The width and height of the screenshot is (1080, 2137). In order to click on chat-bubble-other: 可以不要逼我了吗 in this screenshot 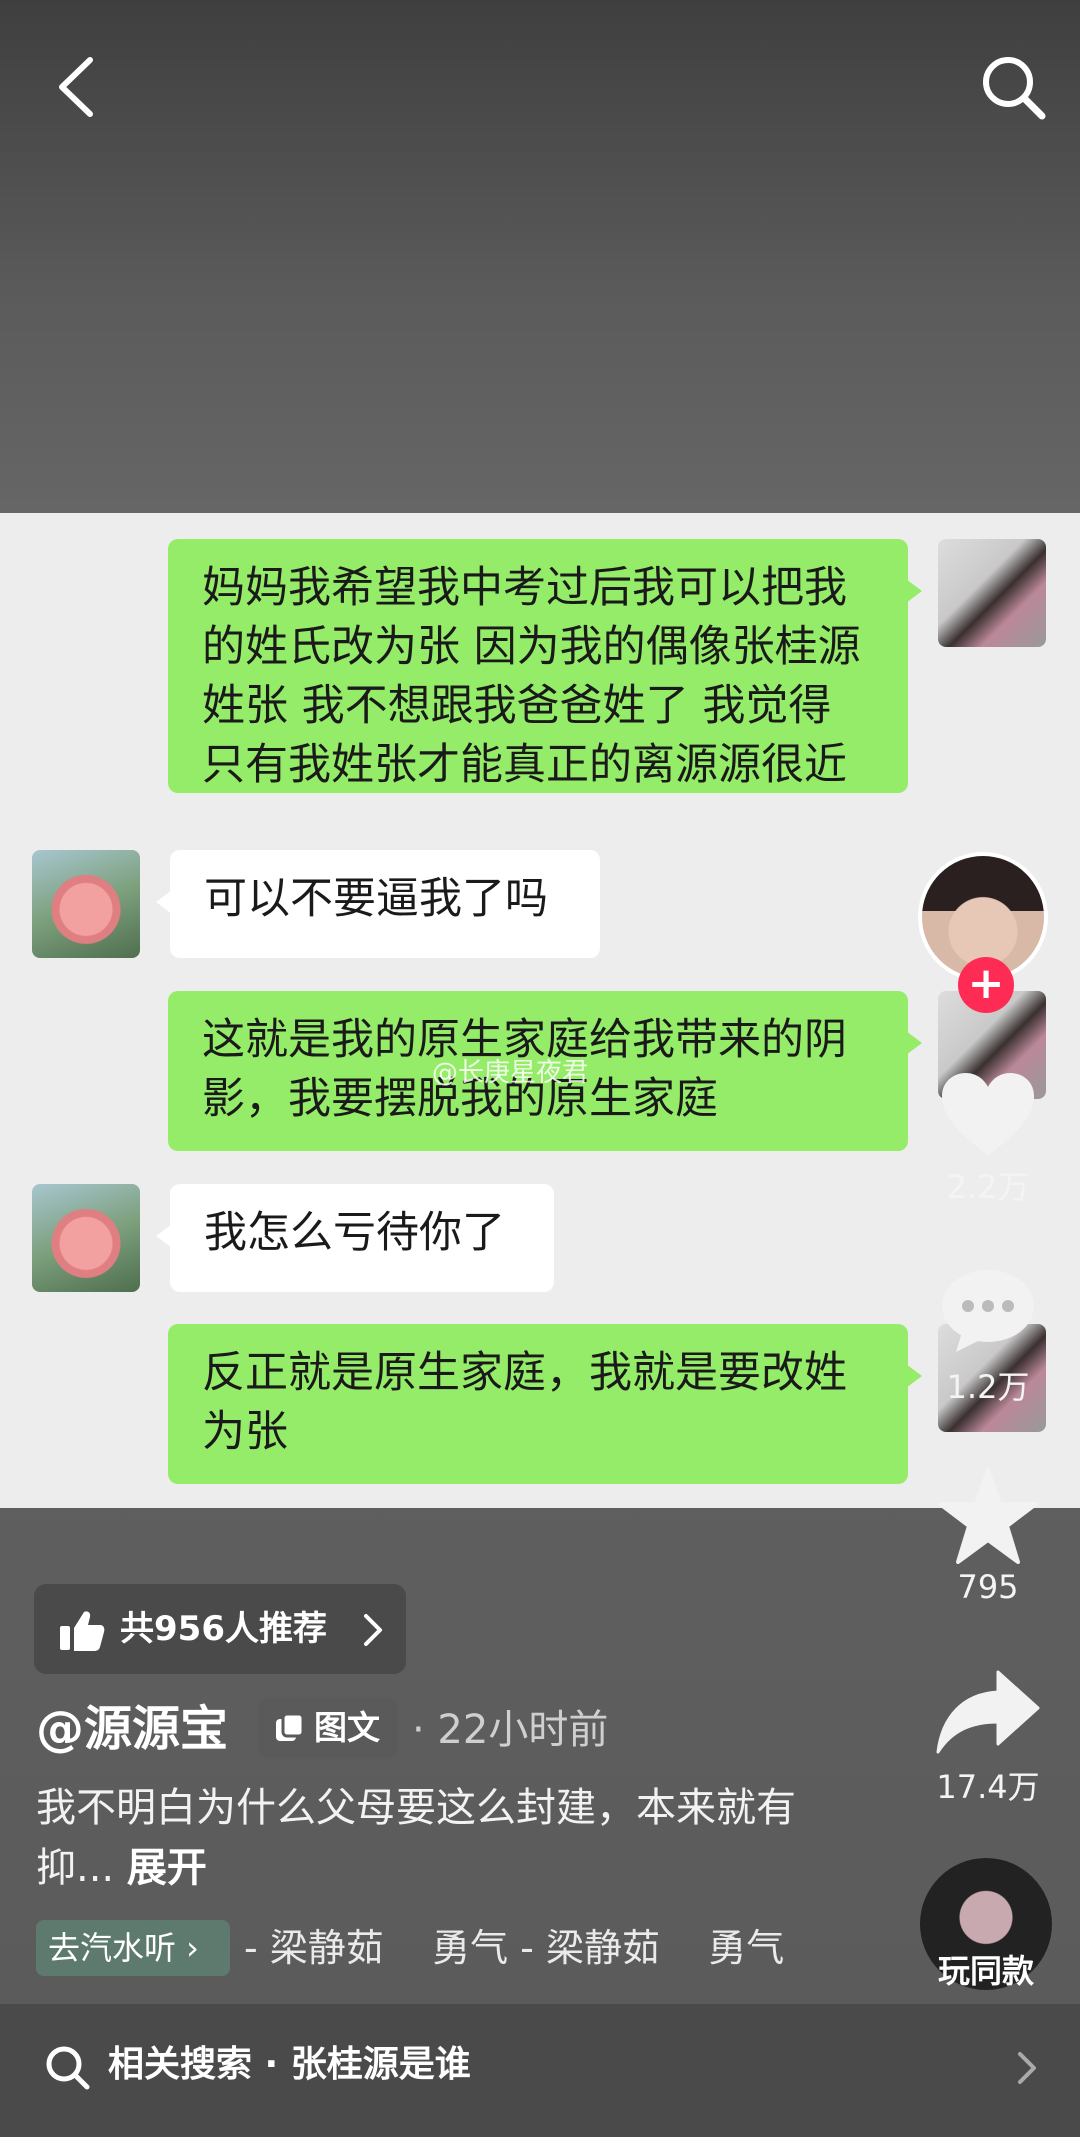, I will do `click(378, 904)`.